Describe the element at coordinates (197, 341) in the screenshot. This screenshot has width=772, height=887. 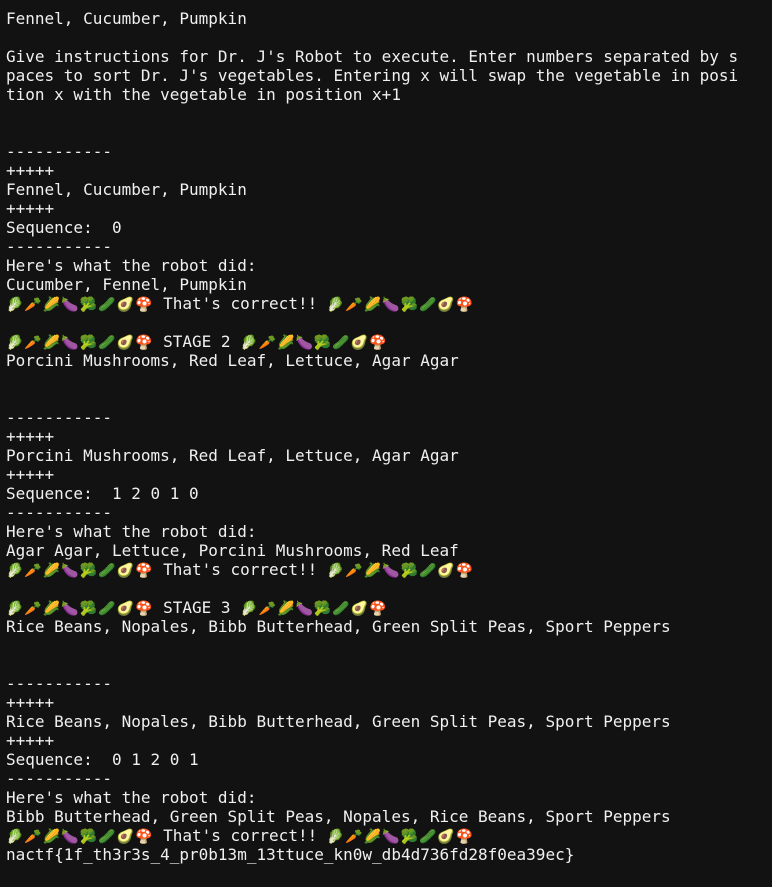
I see `terminal-line-text: STAGE 2` at that location.